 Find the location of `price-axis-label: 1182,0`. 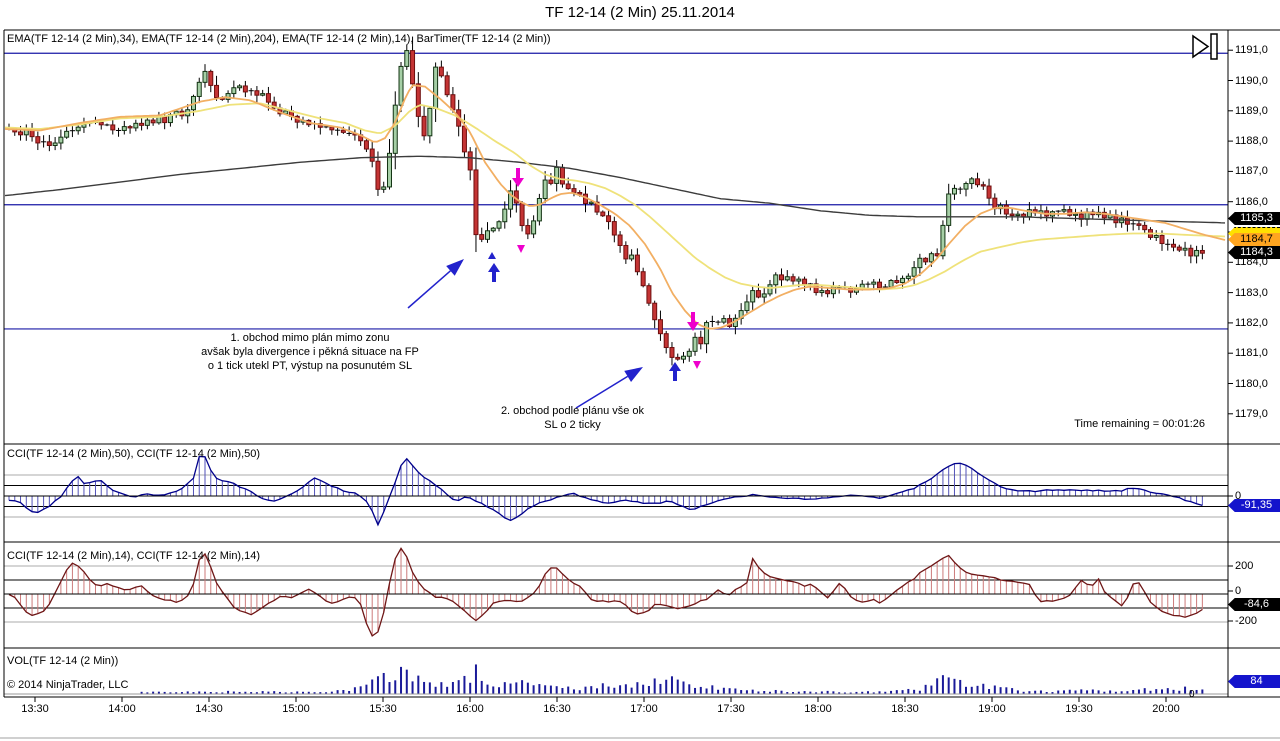

price-axis-label: 1182,0 is located at coordinates (1251, 322).